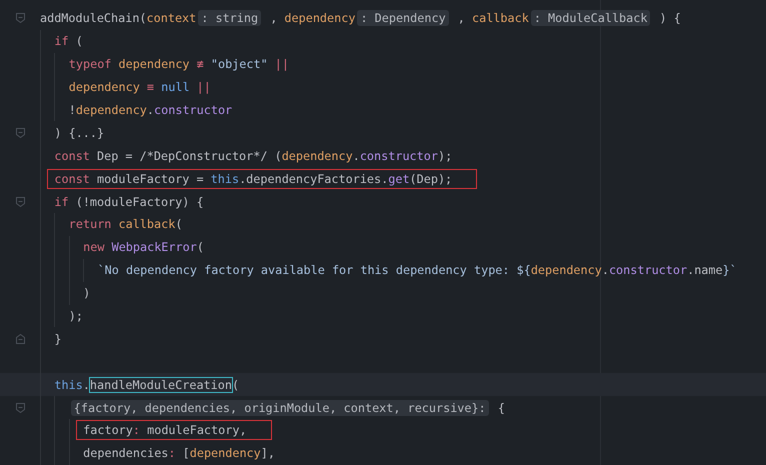  I want to click on code-text: ) {...}, so click(79, 133).